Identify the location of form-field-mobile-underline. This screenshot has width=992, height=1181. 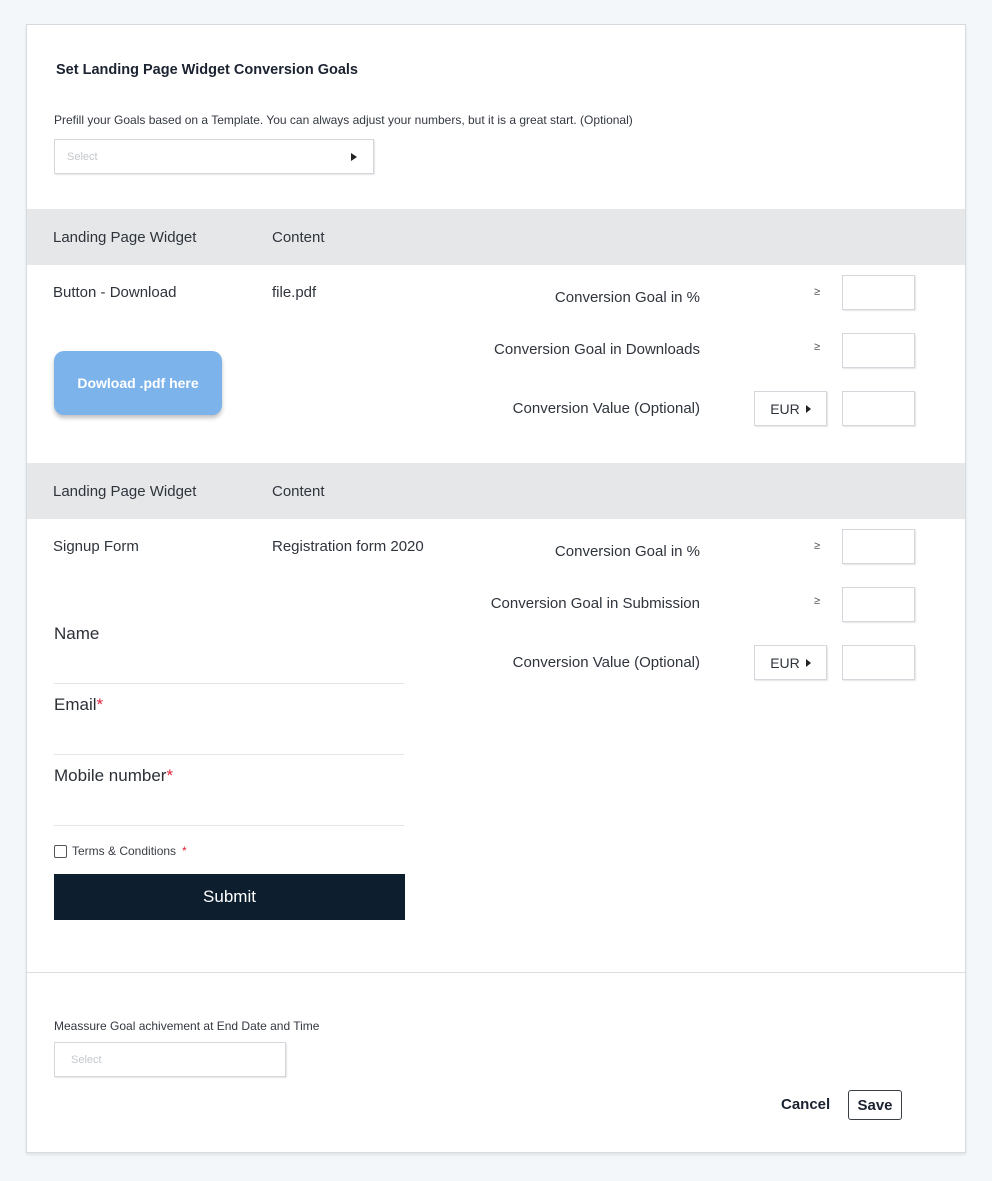
(229, 825).